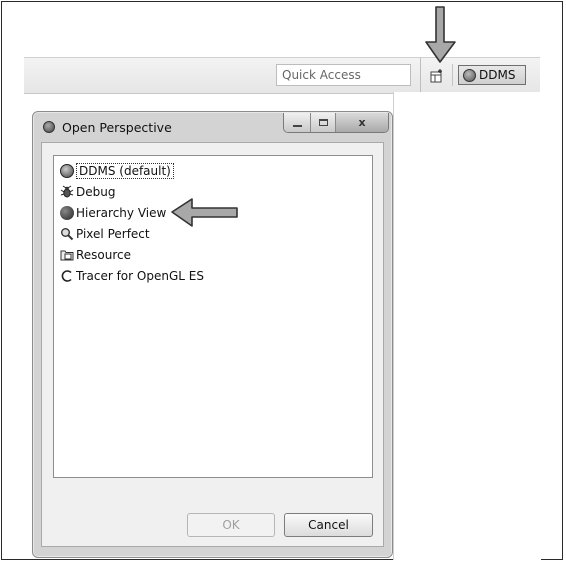 The height and width of the screenshot is (562, 566). Describe the element at coordinates (121, 213) in the screenshot. I see `list-item-label: Hierarchy View` at that location.